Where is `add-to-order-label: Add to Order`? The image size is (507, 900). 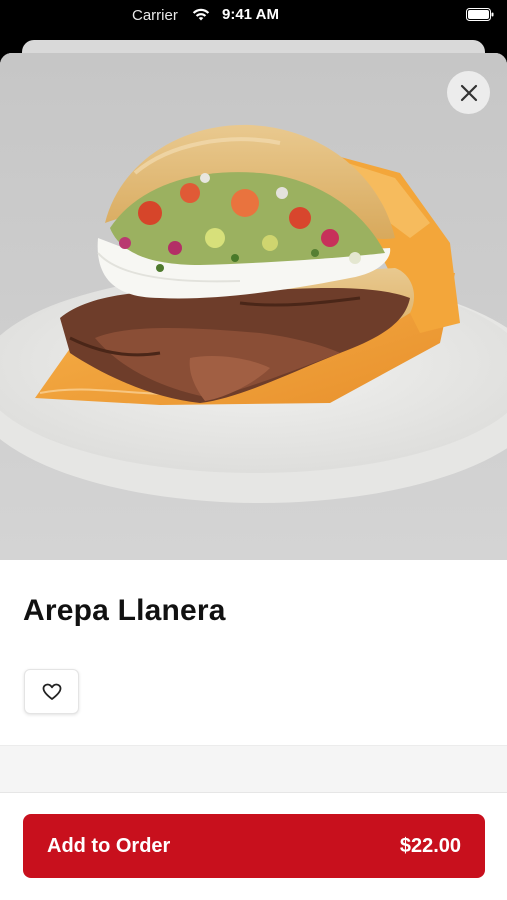 add-to-order-label: Add to Order is located at coordinates (109, 845).